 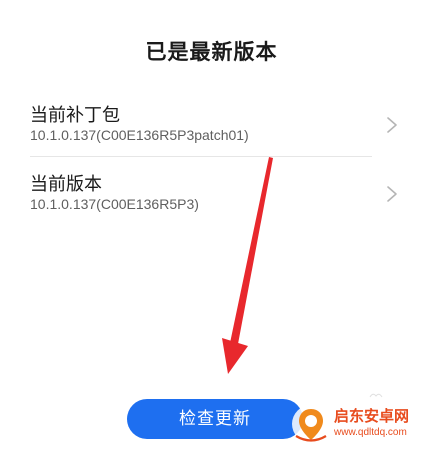 What do you see at coordinates (370, 432) in the screenshot?
I see `watermark-url: www.qdltdq.com` at bounding box center [370, 432].